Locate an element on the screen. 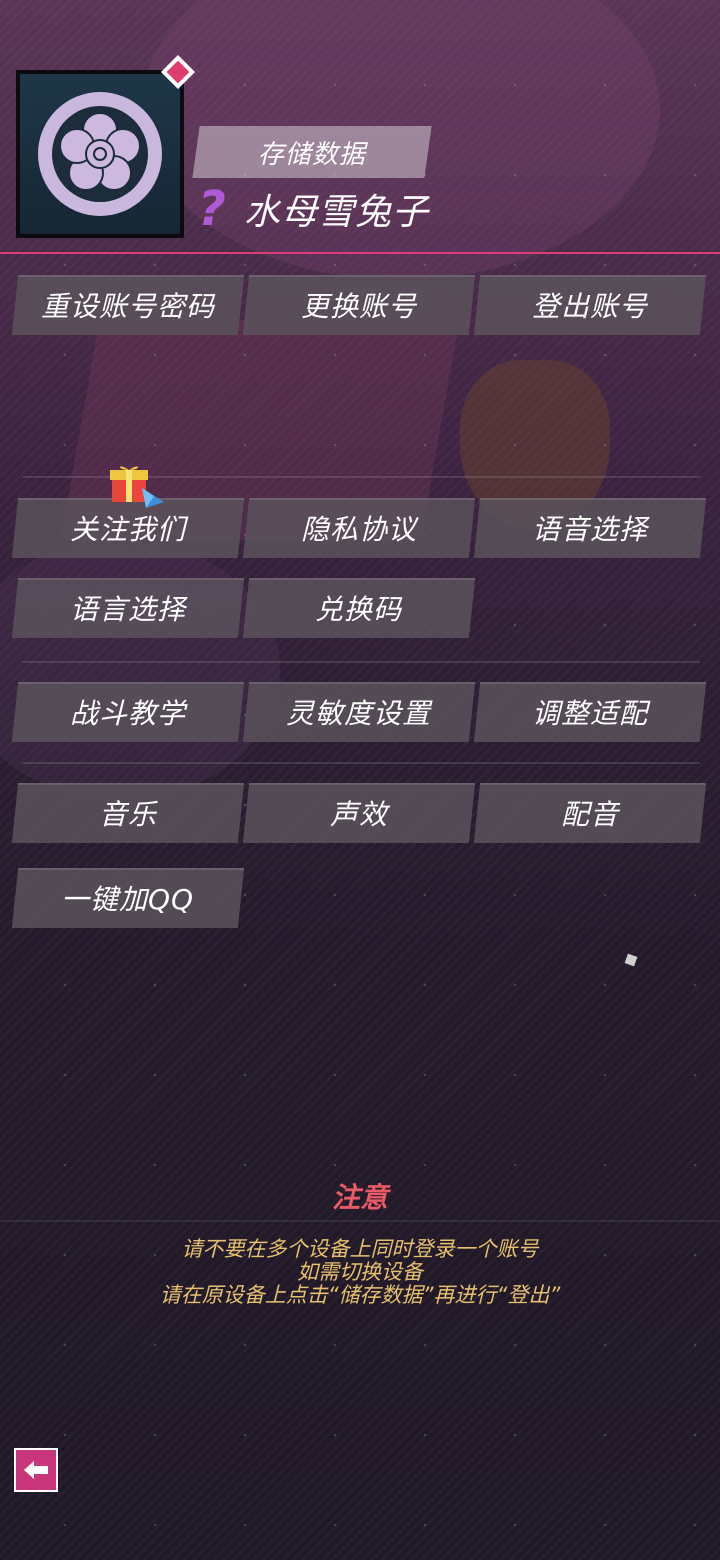  back-button is located at coordinates (36, 1470).